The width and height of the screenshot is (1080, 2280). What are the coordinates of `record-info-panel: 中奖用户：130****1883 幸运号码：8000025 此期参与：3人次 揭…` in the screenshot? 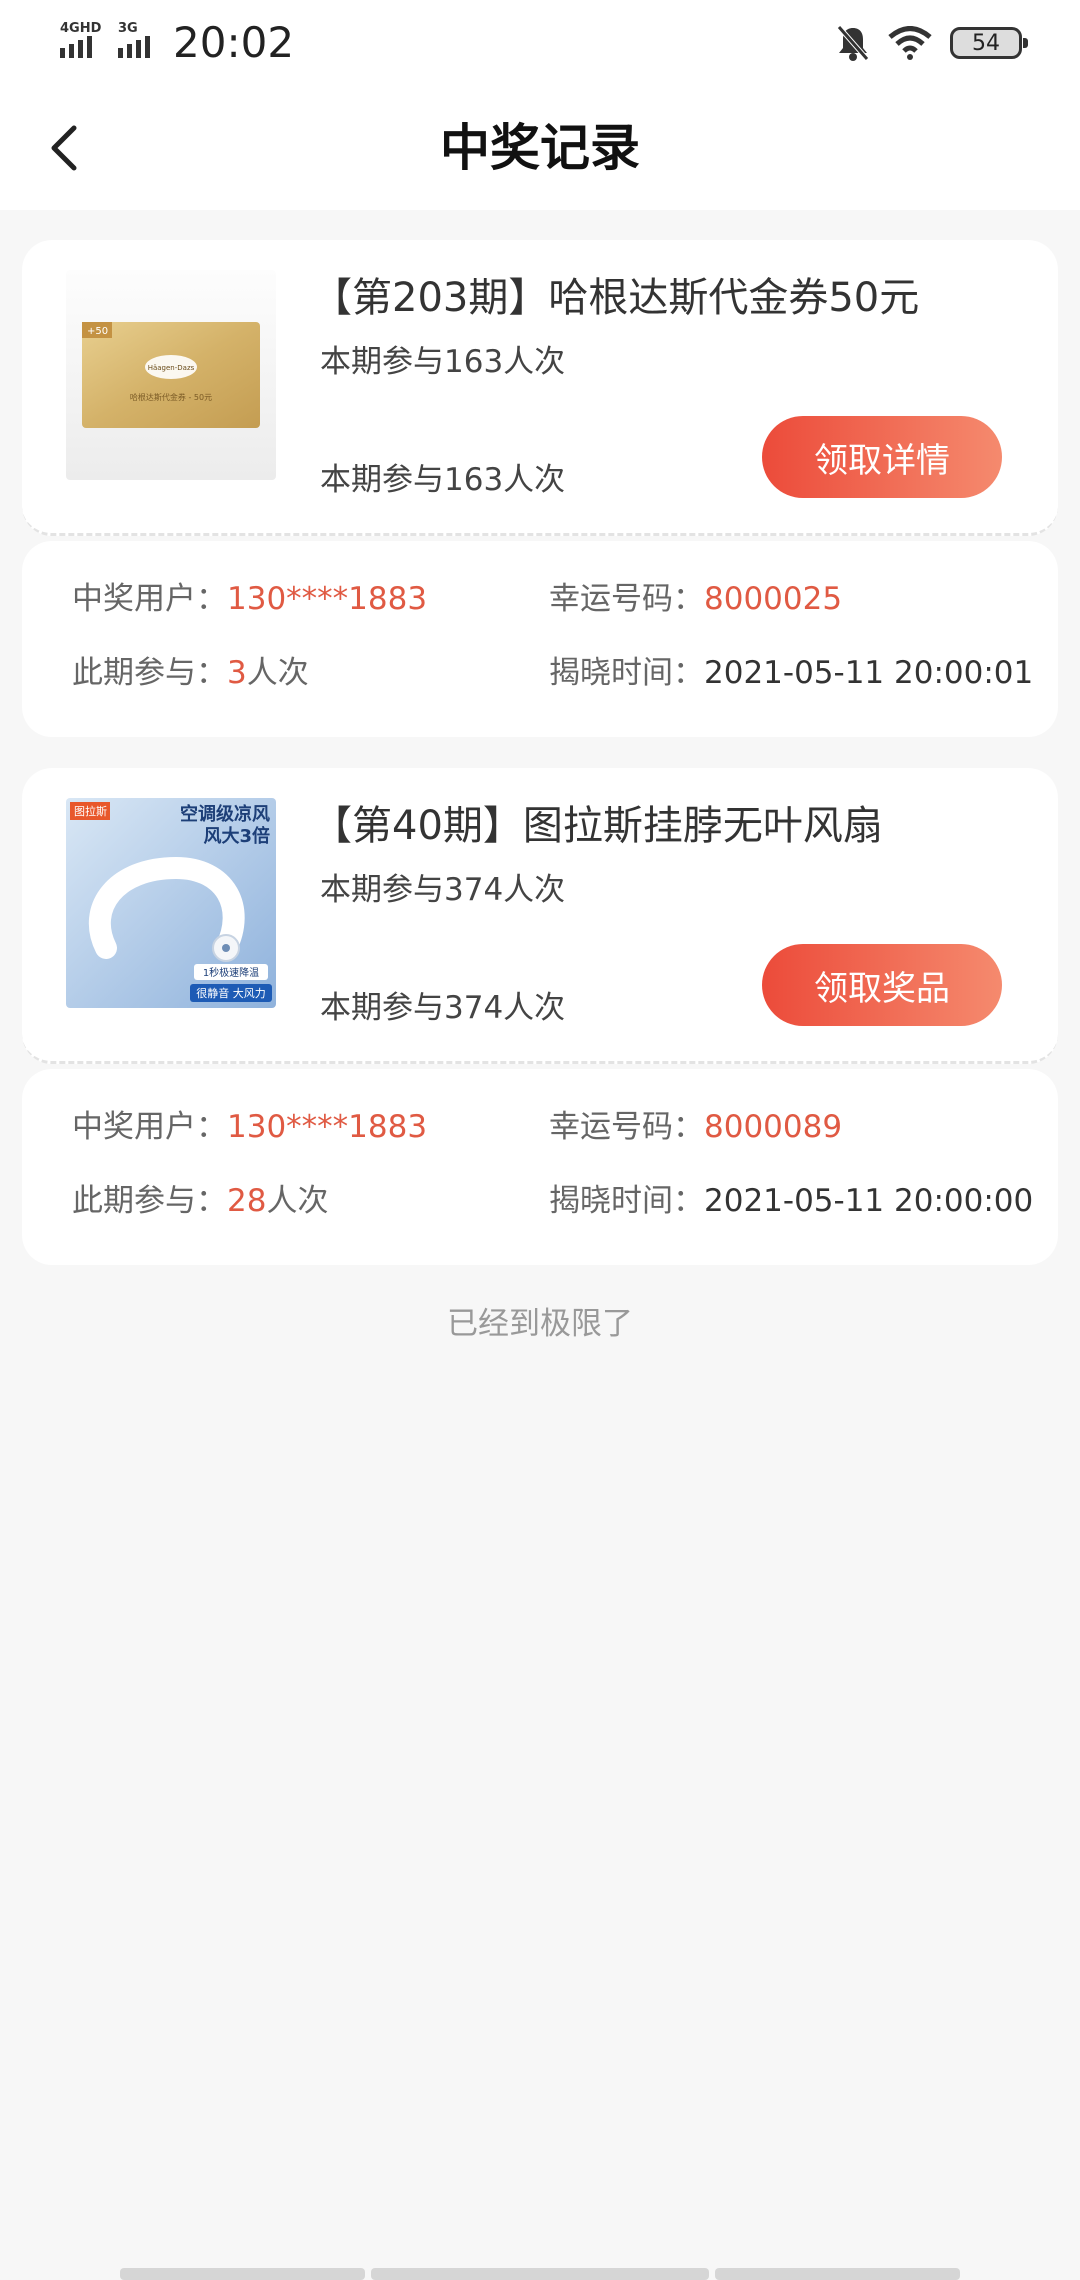 It's located at (540, 639).